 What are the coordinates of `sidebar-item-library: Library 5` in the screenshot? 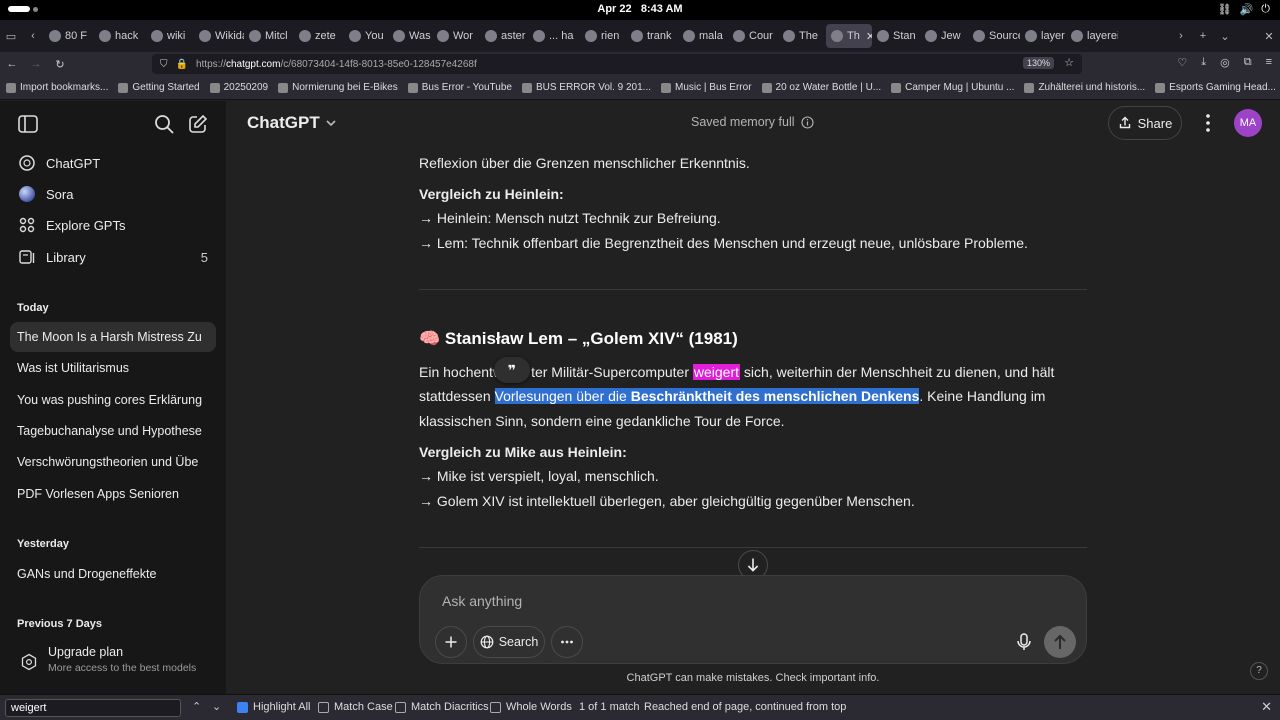 It's located at (113, 257).